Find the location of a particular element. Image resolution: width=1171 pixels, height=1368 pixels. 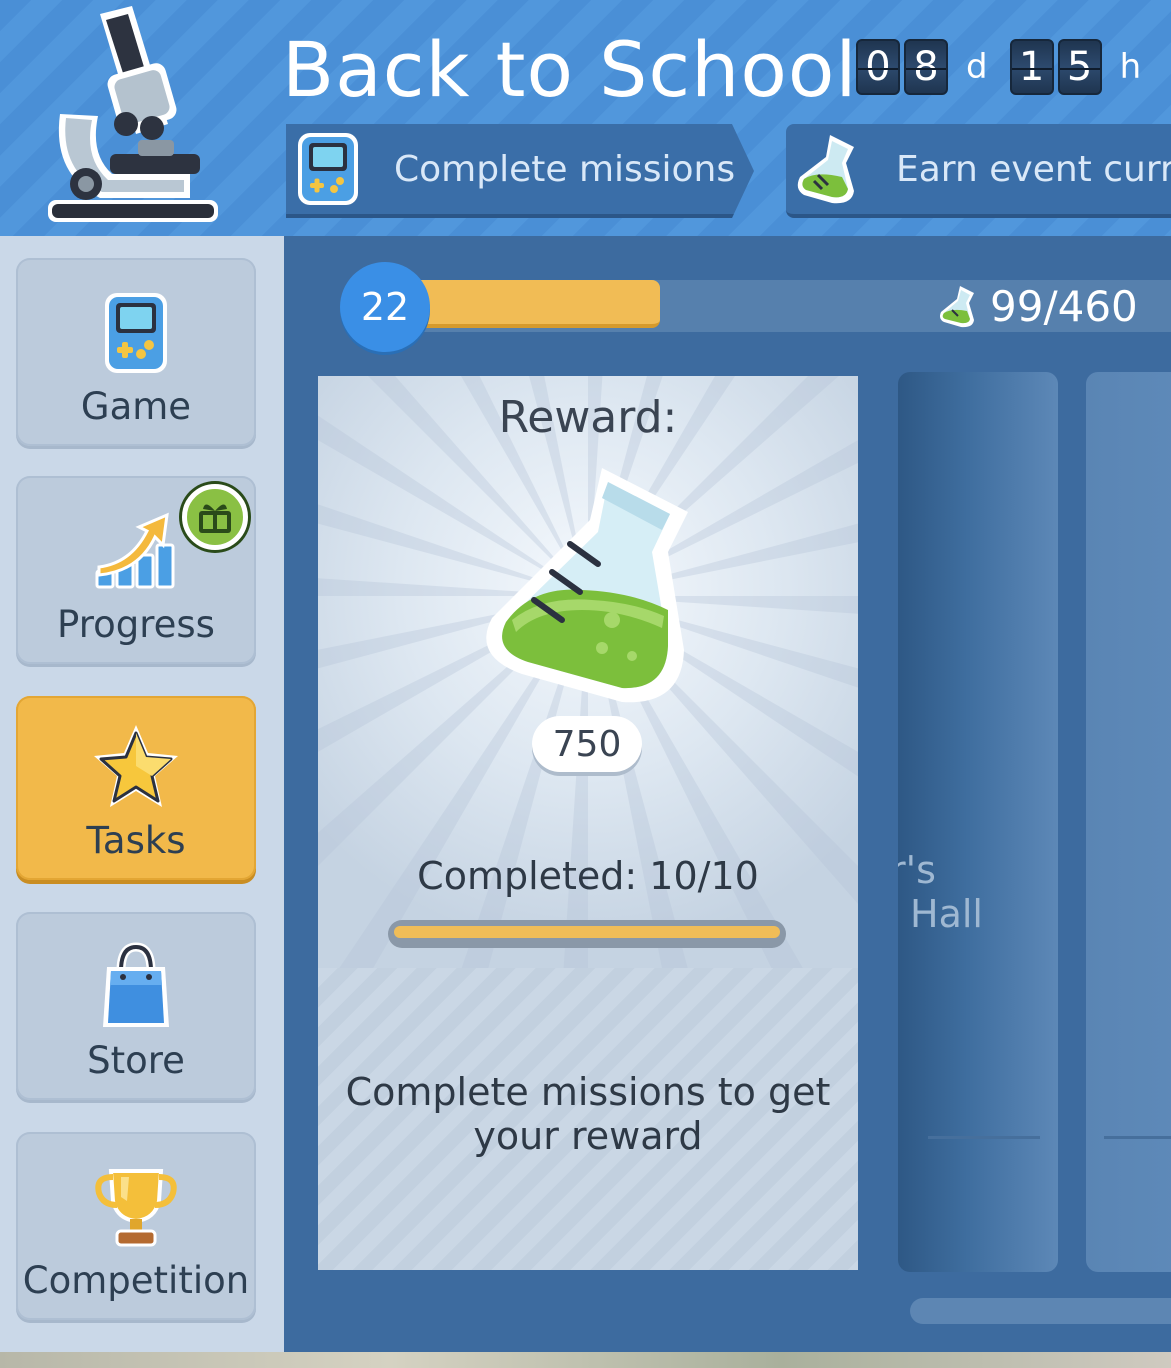

microscope-icon is located at coordinates (133, 114).